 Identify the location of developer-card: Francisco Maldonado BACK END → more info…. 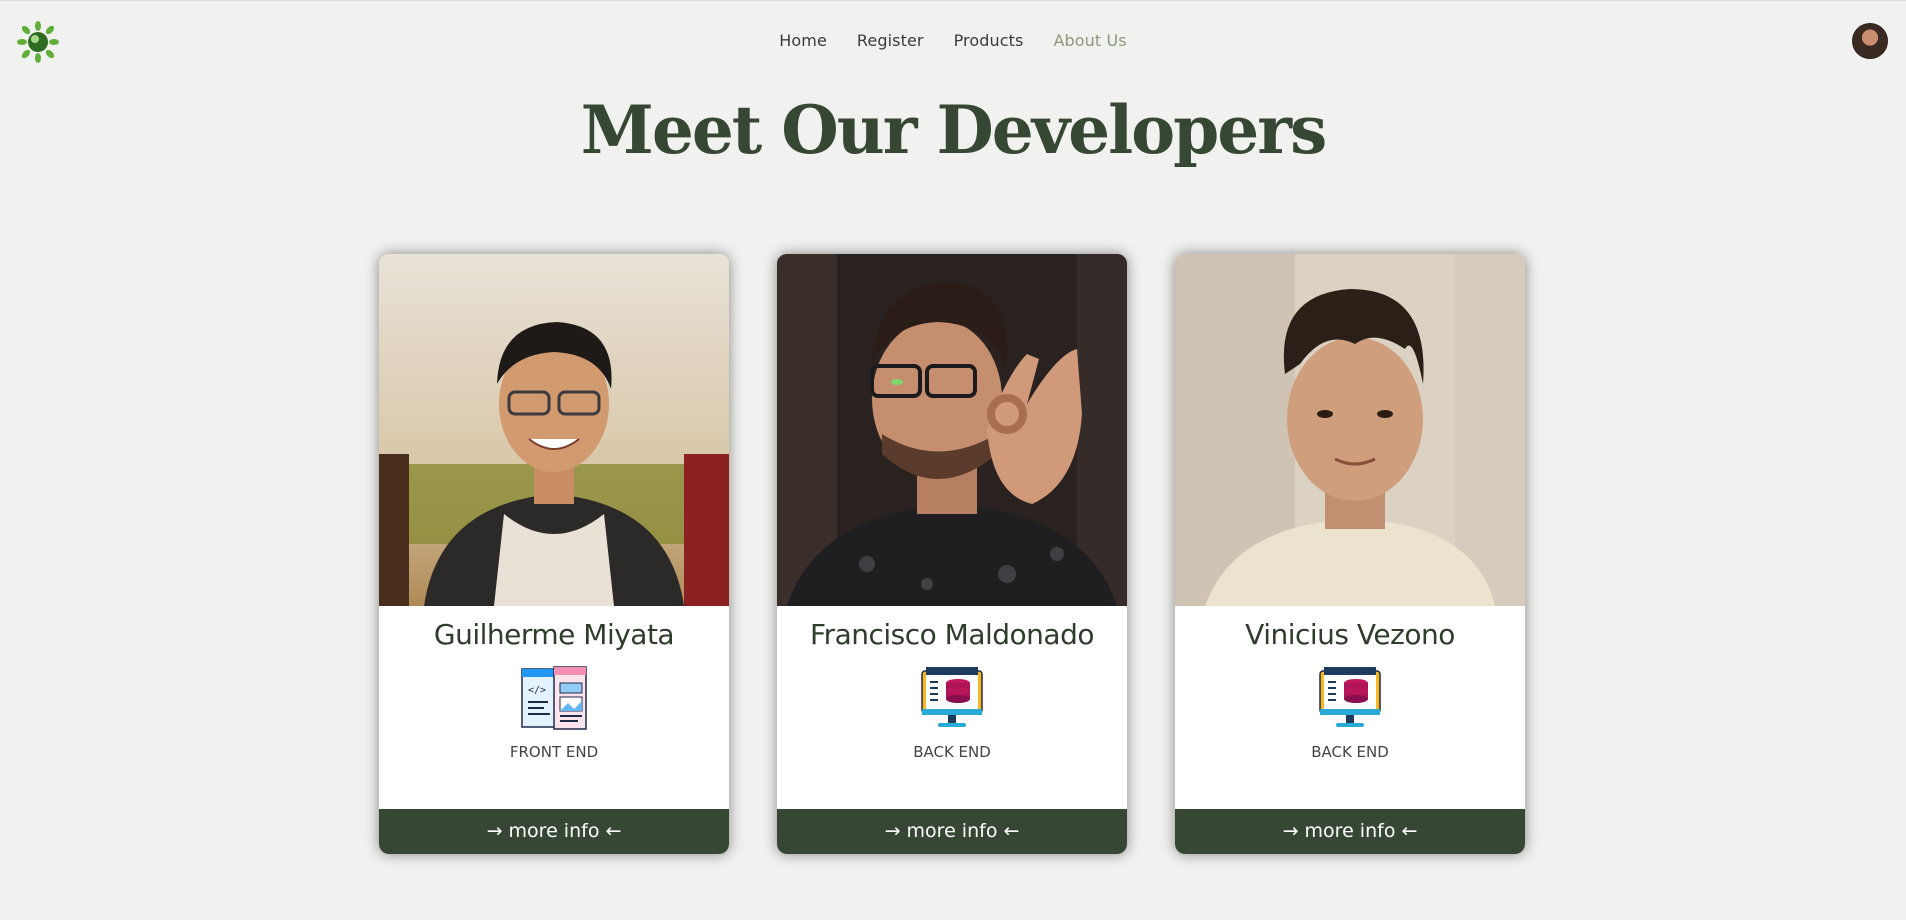
(952, 554).